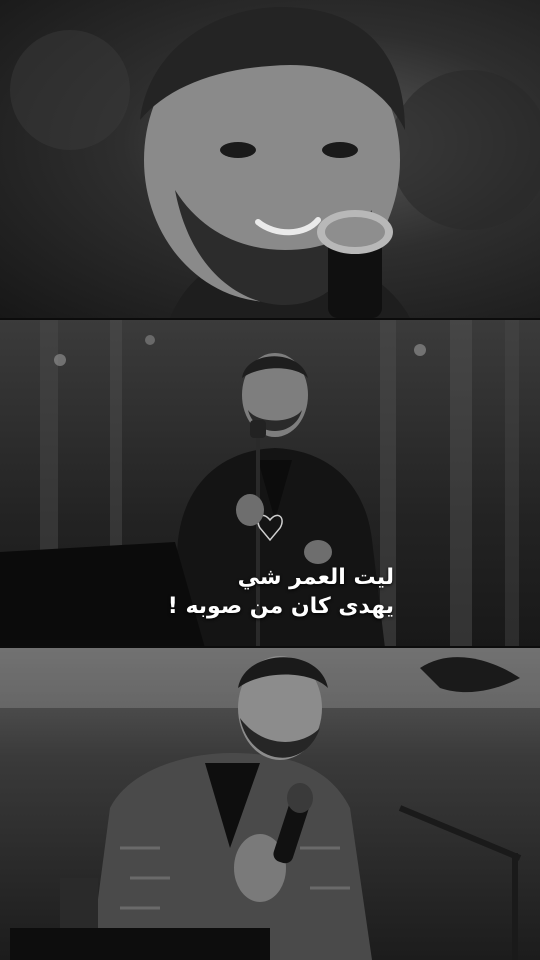 The height and width of the screenshot is (960, 540). What do you see at coordinates (280, 606) in the screenshot?
I see `lyric-line-2: يهدى كان من صوبه !` at bounding box center [280, 606].